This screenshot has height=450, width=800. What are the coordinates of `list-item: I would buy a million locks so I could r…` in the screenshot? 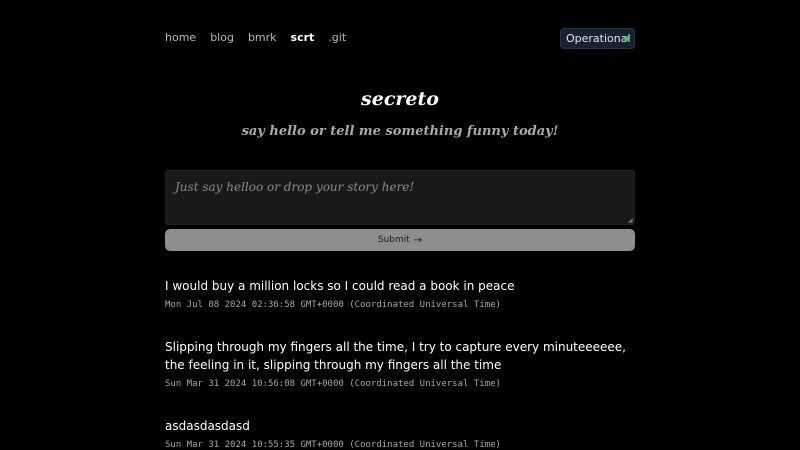 It's located at (400, 294).